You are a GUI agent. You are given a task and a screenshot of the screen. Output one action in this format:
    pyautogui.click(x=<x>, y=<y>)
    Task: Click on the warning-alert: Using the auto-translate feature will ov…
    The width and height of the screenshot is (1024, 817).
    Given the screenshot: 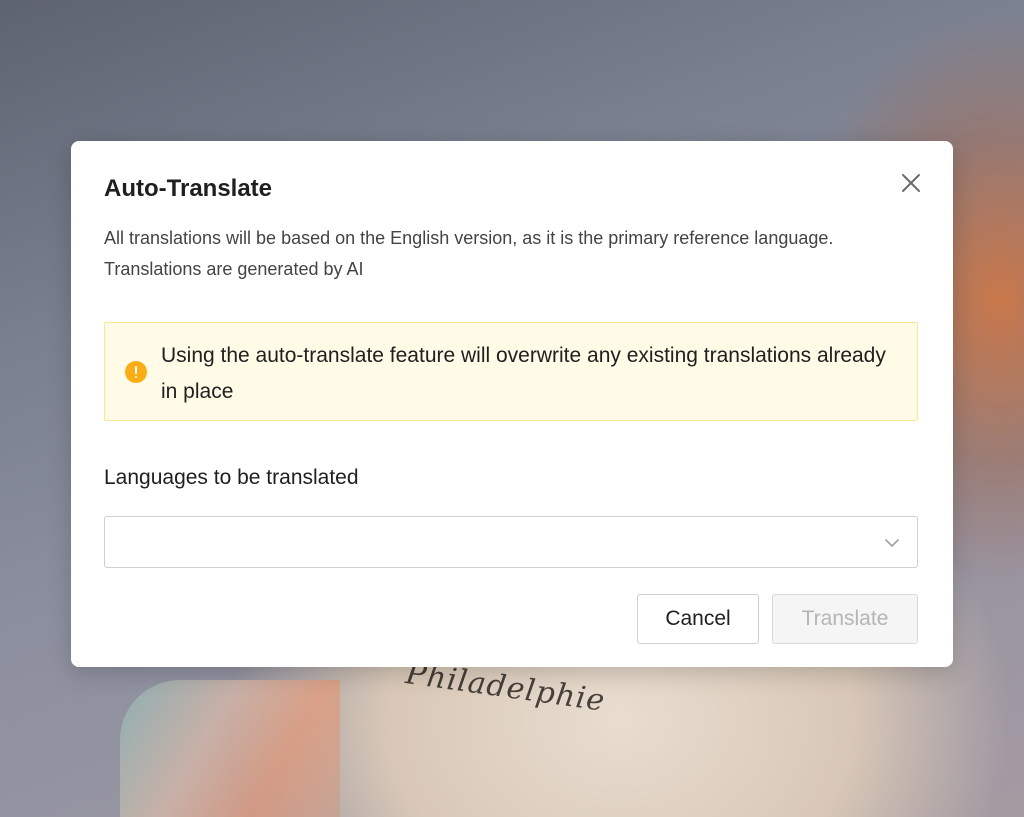 What is the action you would take?
    pyautogui.click(x=511, y=371)
    